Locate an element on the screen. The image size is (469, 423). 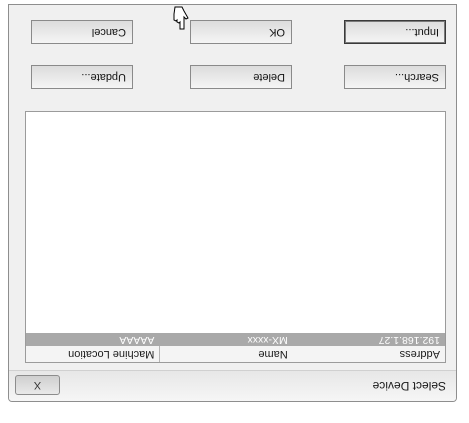
title-bar: Select Device X is located at coordinates (232, 385).